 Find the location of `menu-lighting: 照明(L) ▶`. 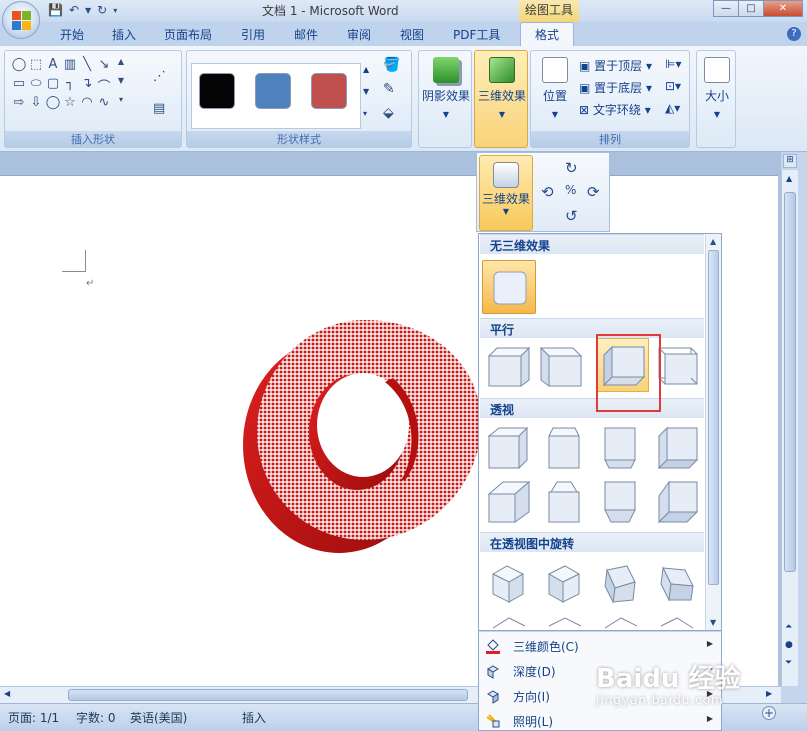

menu-lighting: 照明(L) ▶ is located at coordinates (600, 720).